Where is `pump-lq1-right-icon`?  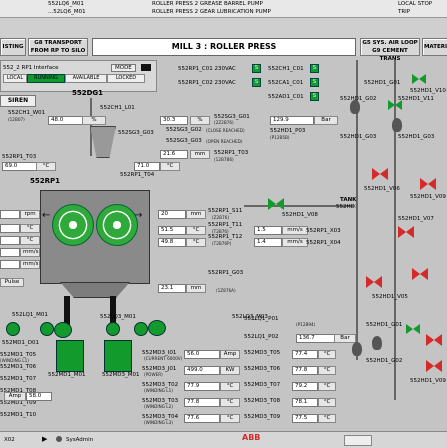
pump-lq1-right-icon is located at coordinates (47, 329).